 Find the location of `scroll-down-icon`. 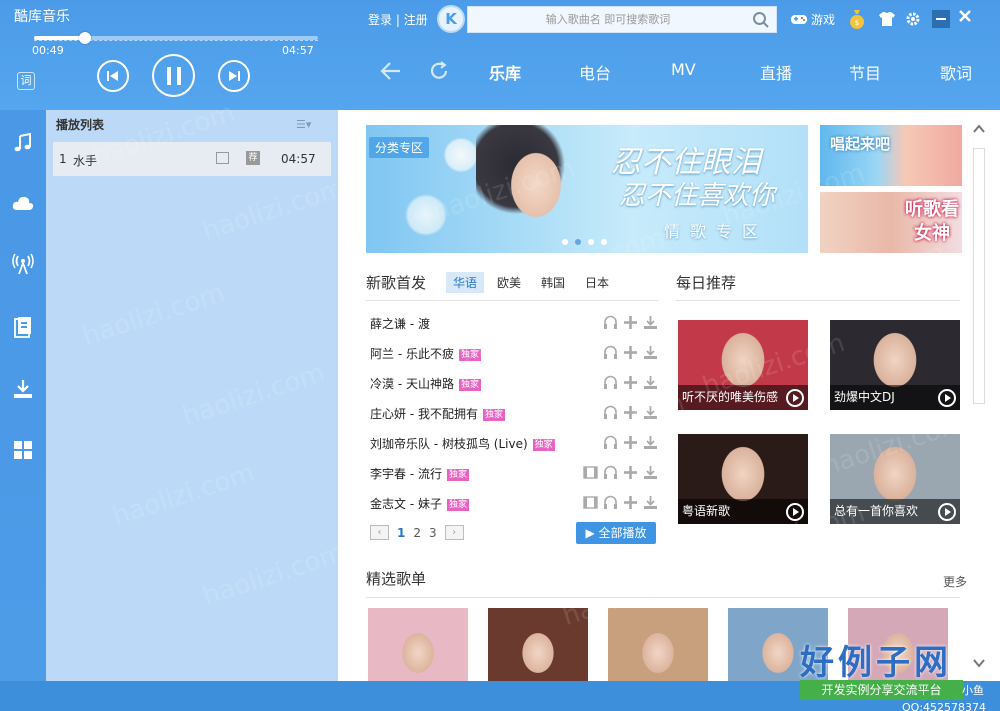

scroll-down-icon is located at coordinates (979, 663).